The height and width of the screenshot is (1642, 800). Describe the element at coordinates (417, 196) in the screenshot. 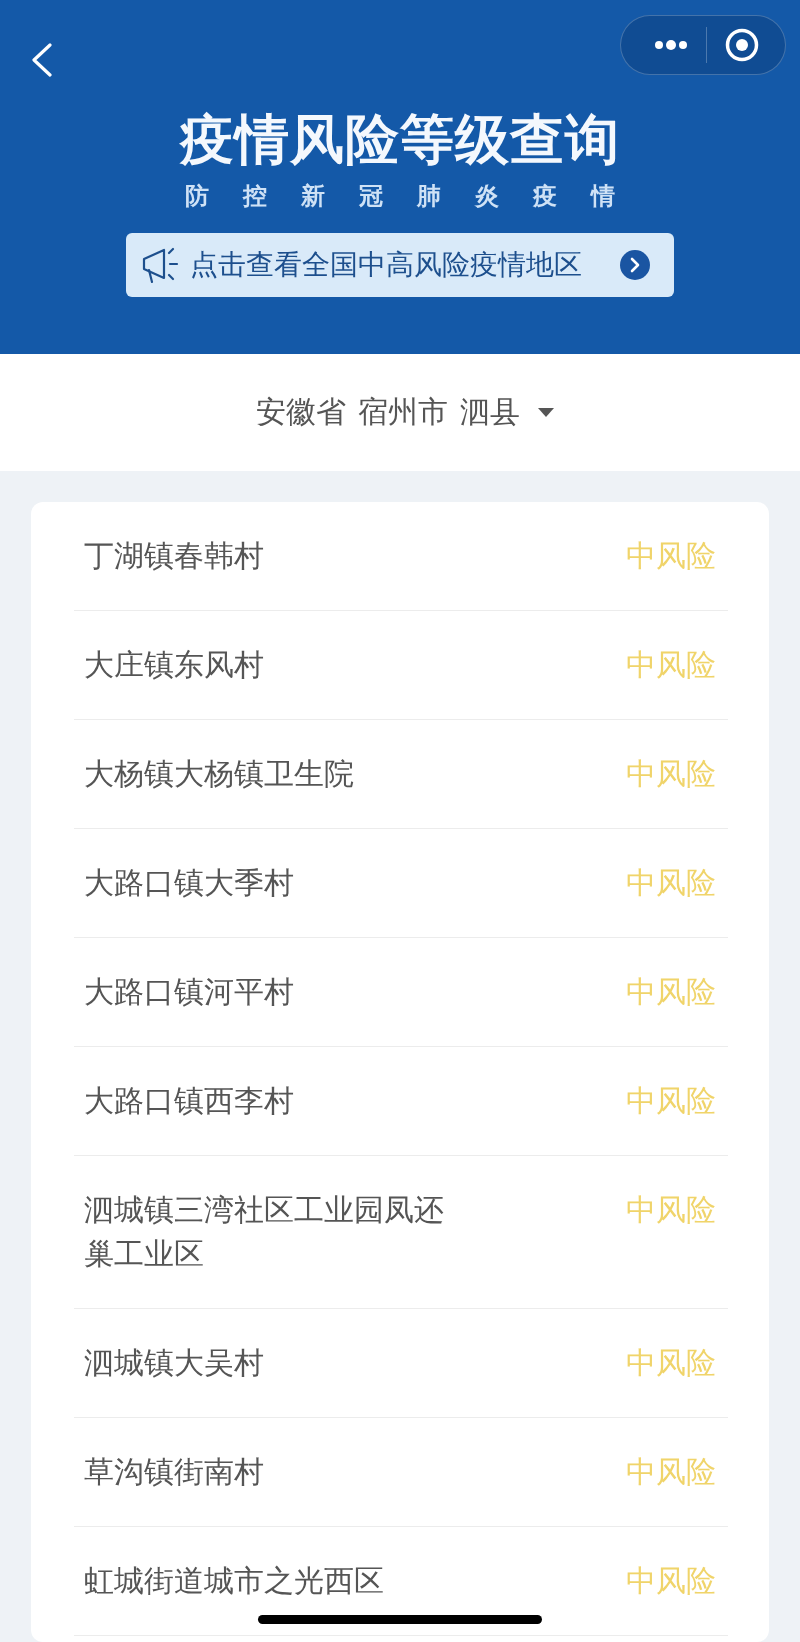

I see `page-subtitle: 防控新冠肺炎疫情` at that location.